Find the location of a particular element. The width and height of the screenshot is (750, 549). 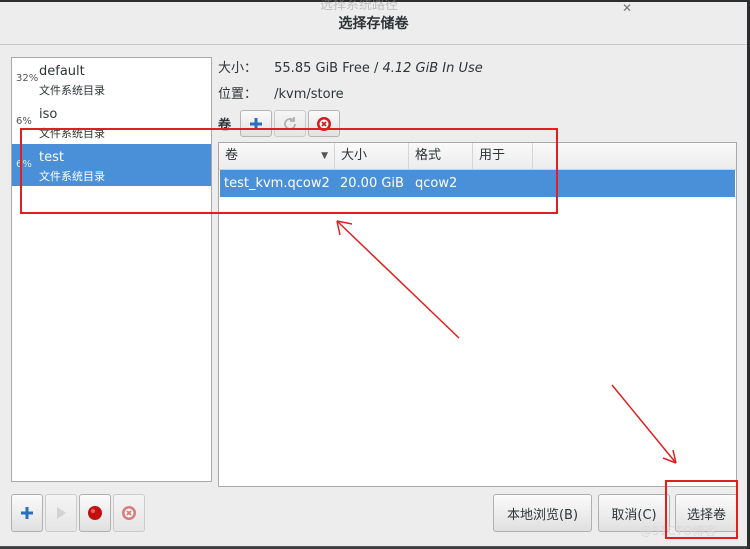

volume-table-header: 卷 ▼ 大小 格式 用于 is located at coordinates (477, 156).